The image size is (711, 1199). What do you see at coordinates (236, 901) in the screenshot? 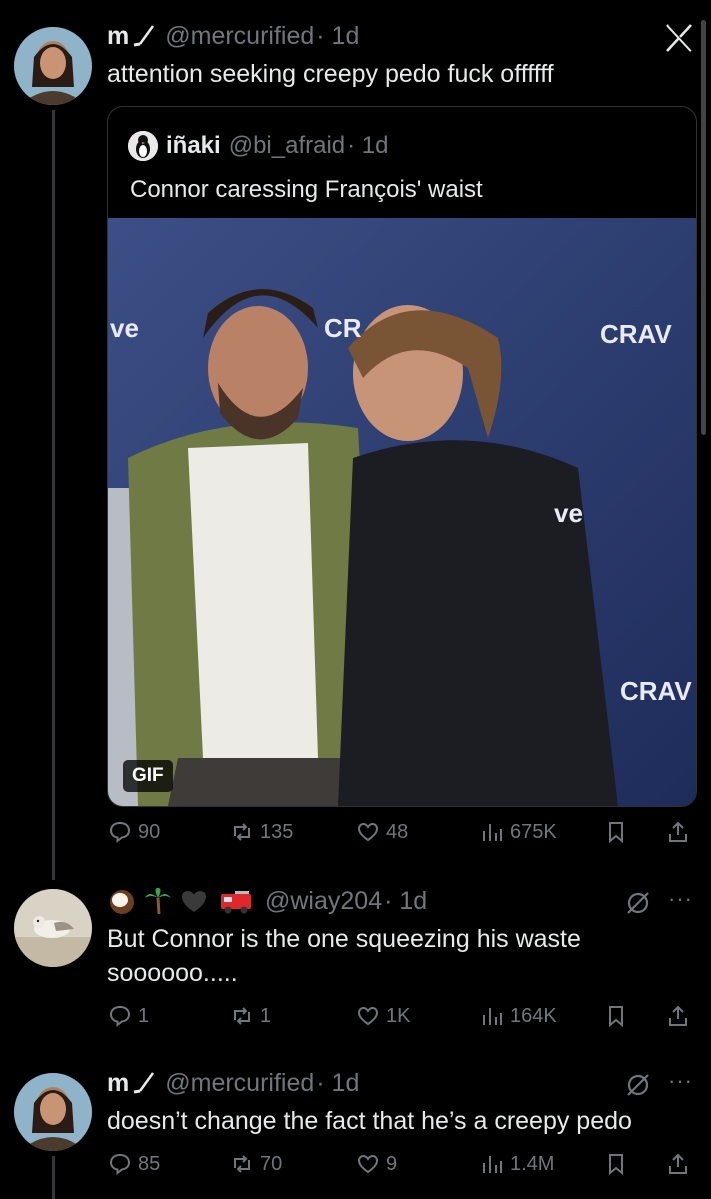
I see `fire-engine-icon` at bounding box center [236, 901].